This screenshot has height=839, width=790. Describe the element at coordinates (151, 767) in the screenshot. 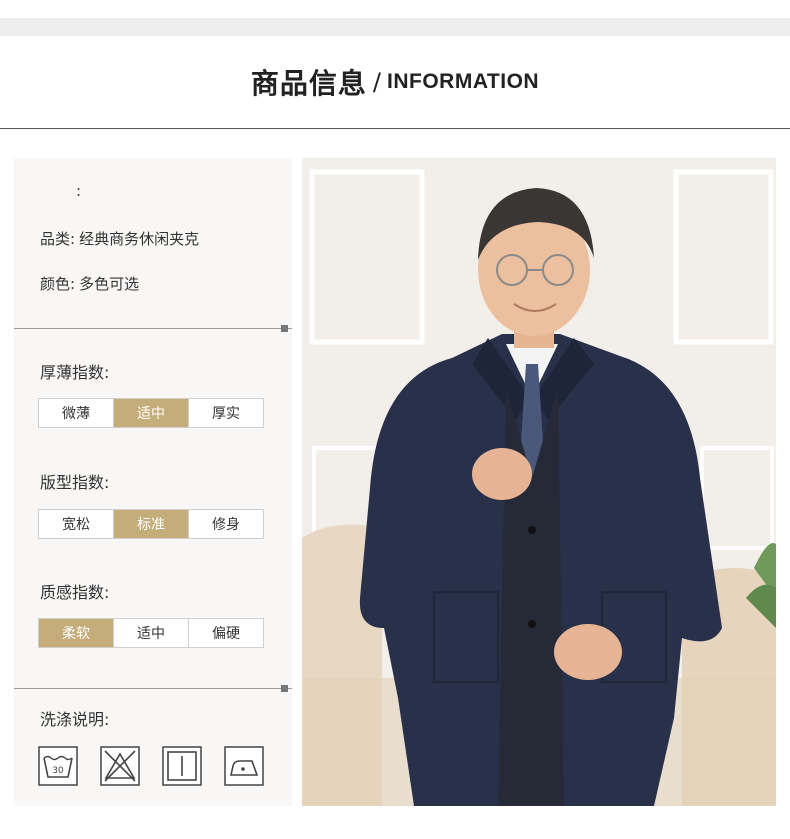

I see `care-icons: 30` at that location.